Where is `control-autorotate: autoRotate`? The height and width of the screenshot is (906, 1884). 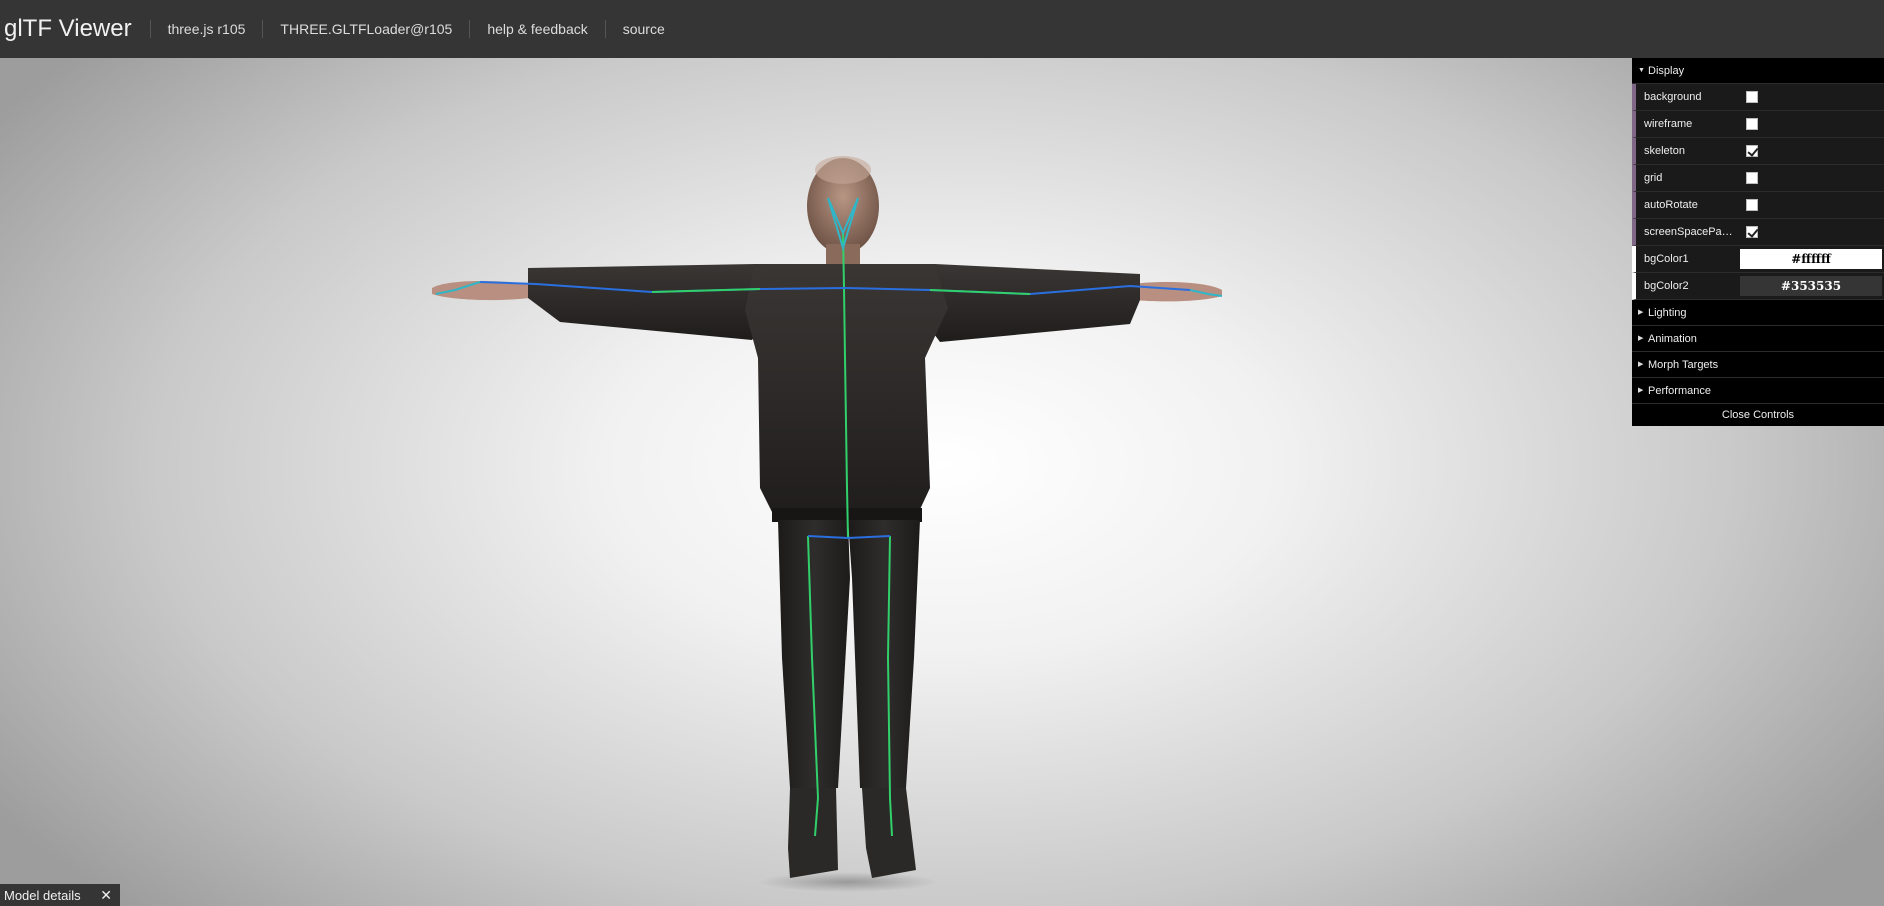 control-autorotate: autoRotate is located at coordinates (1758, 205).